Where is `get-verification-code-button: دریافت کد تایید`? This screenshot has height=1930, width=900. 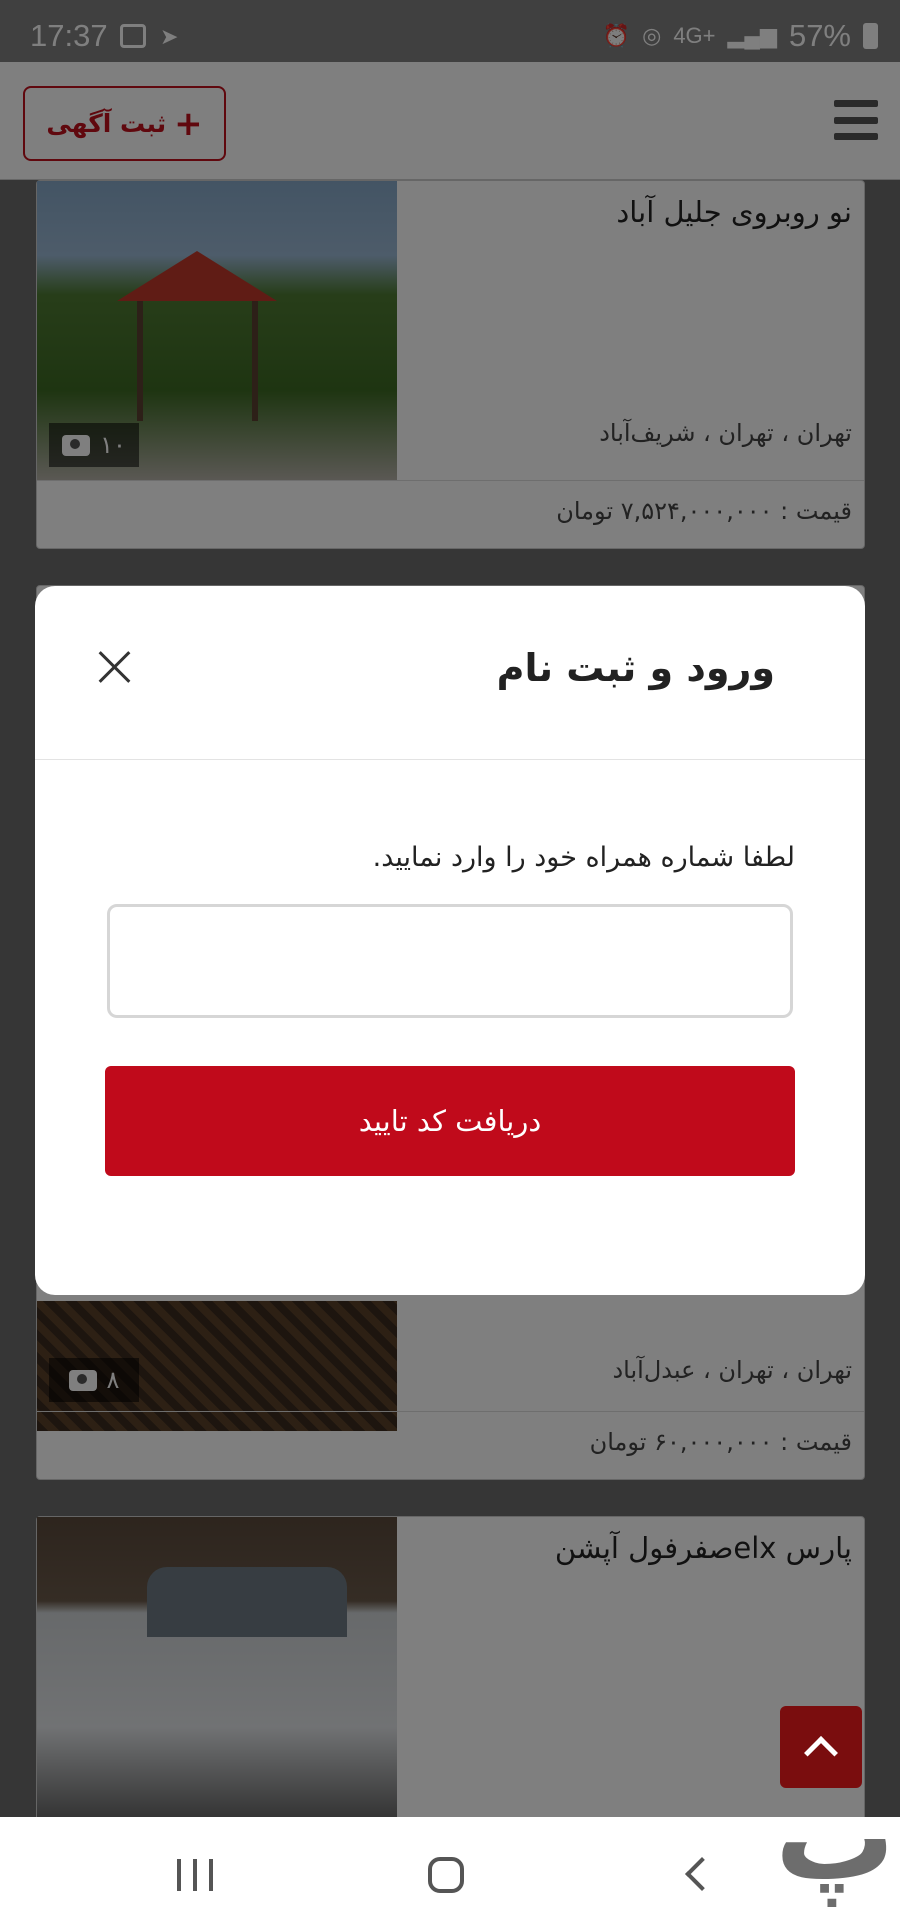
get-verification-code-button: دریافت کد تایید is located at coordinates (450, 1121).